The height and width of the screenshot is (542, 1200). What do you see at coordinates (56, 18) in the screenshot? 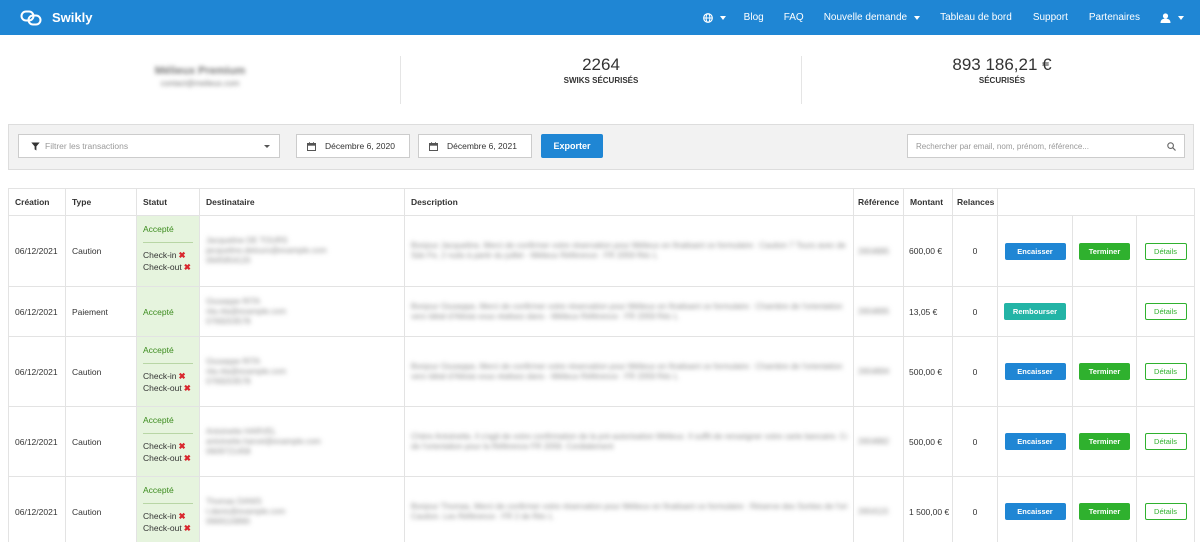
I see `brand: Swikly` at bounding box center [56, 18].